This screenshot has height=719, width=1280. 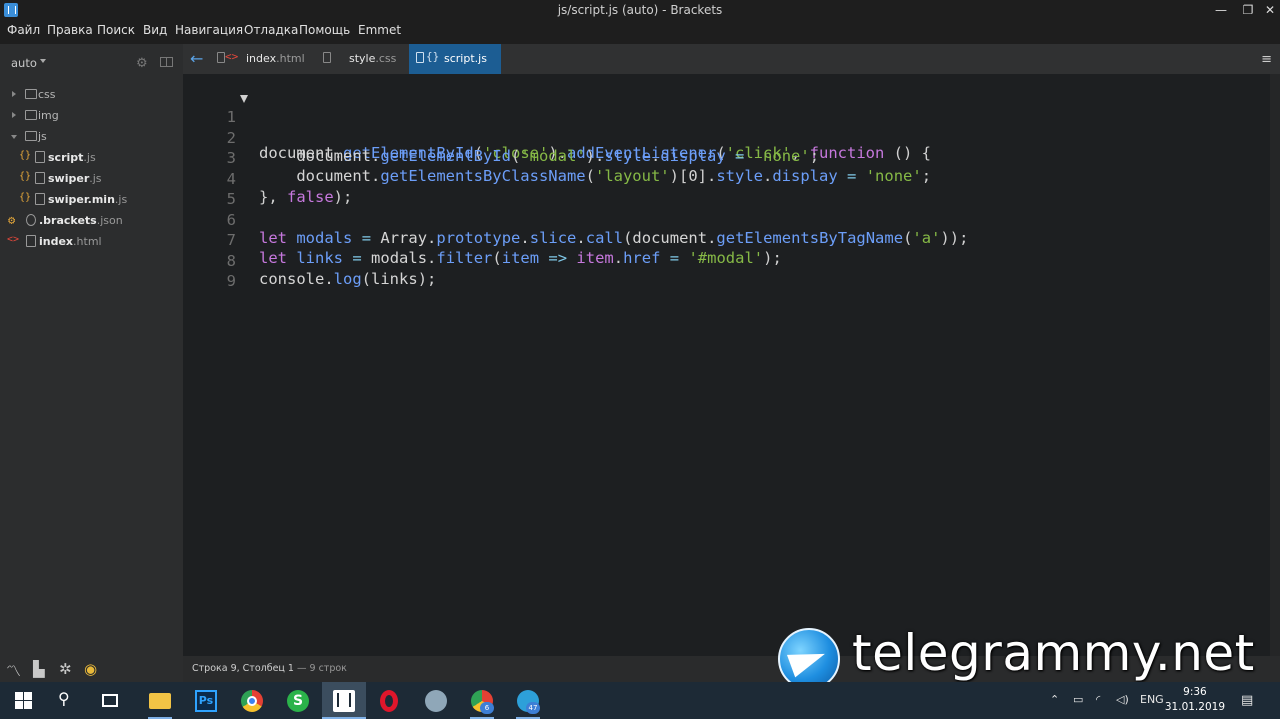 What do you see at coordinates (65, 669) in the screenshot?
I see `magic-wand-icon: ✲` at bounding box center [65, 669].